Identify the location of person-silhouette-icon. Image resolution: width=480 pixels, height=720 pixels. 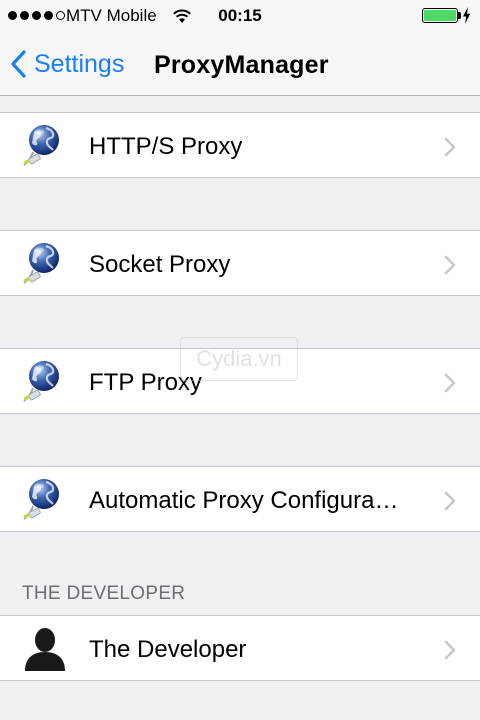
(45, 648).